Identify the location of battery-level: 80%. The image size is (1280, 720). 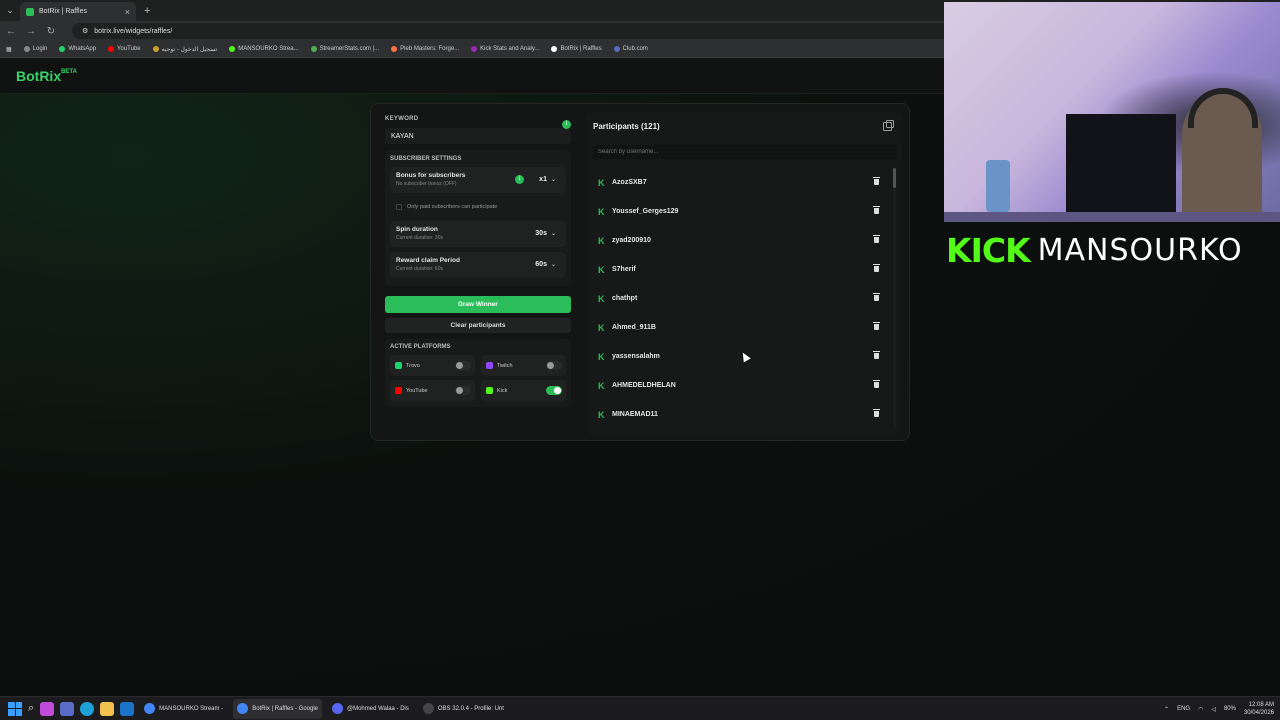
(1230, 709).